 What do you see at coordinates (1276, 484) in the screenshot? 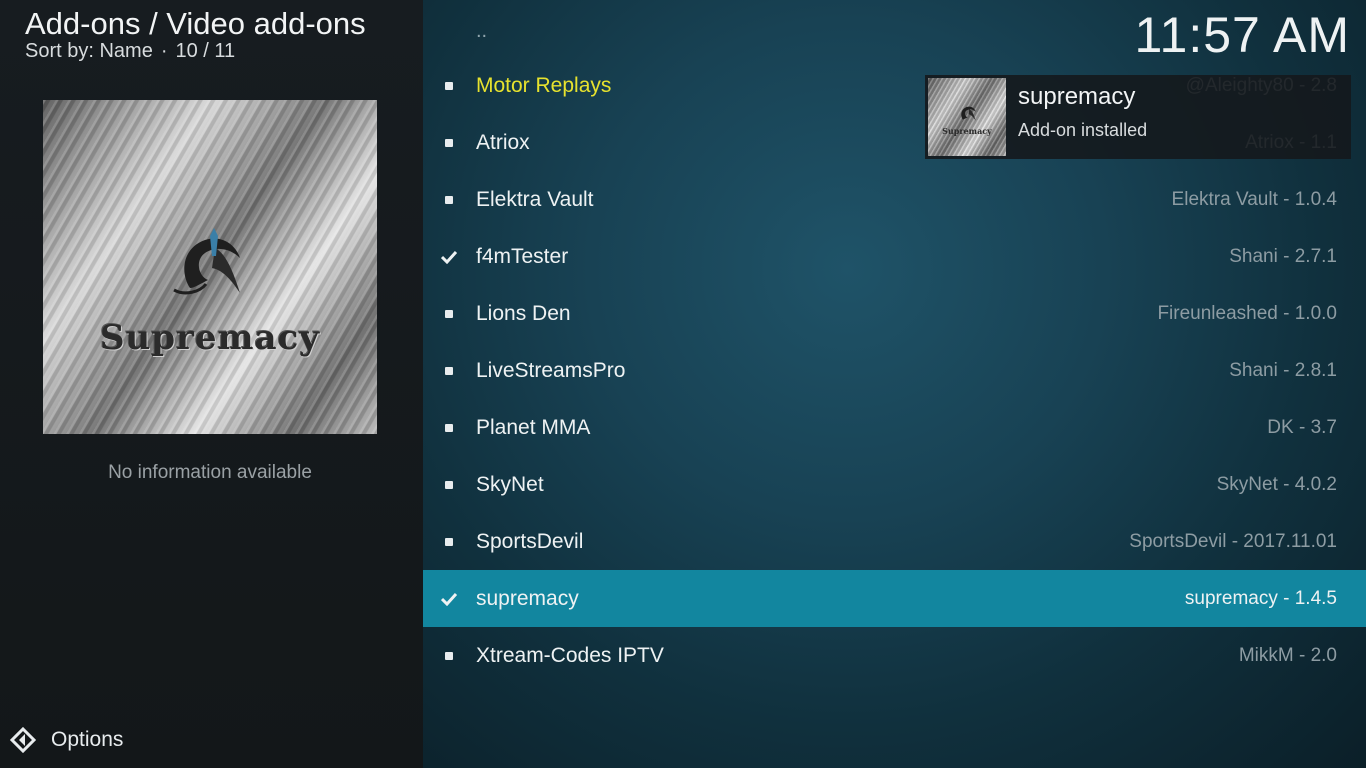
I see `addon-author-version: SkyNet - 4.0.2` at bounding box center [1276, 484].